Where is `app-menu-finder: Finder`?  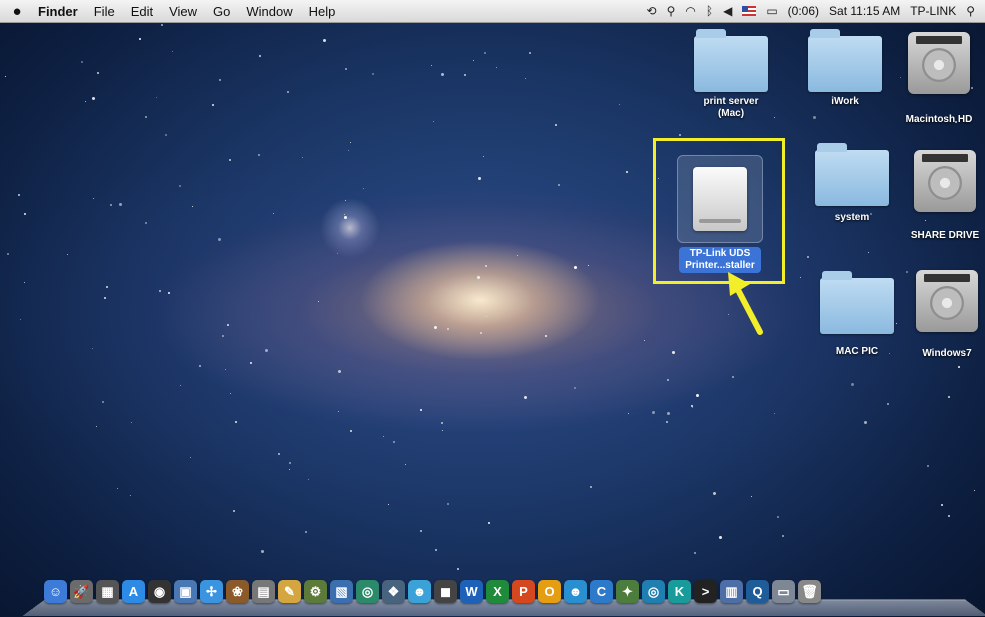 app-menu-finder: Finder is located at coordinates (60, 11).